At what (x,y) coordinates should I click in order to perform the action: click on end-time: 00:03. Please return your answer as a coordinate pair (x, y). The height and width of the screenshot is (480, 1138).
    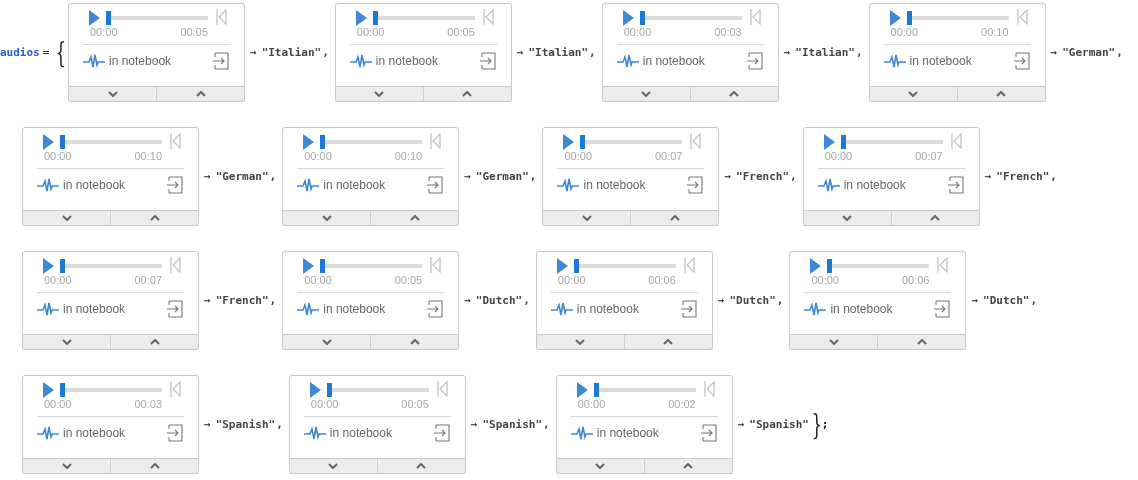
    Looking at the image, I should click on (728, 32).